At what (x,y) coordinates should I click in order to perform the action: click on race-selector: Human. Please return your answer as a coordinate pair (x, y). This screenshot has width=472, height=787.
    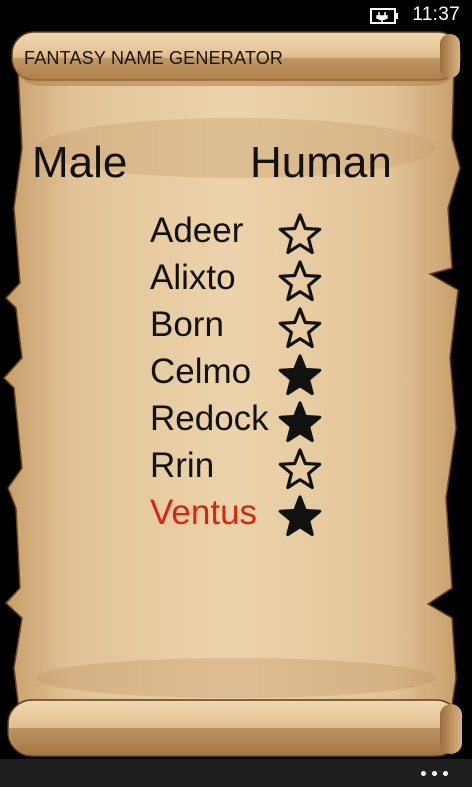
    Looking at the image, I should click on (321, 163).